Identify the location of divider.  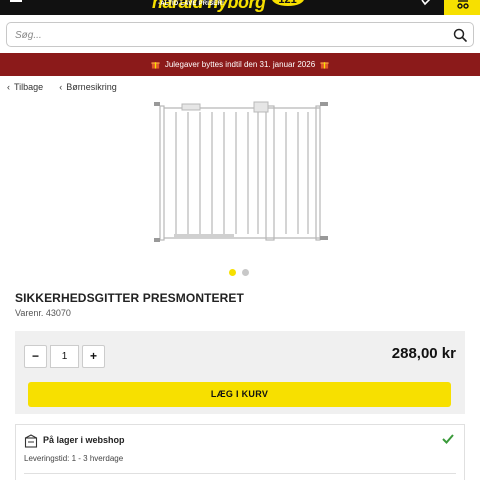
(240, 473).